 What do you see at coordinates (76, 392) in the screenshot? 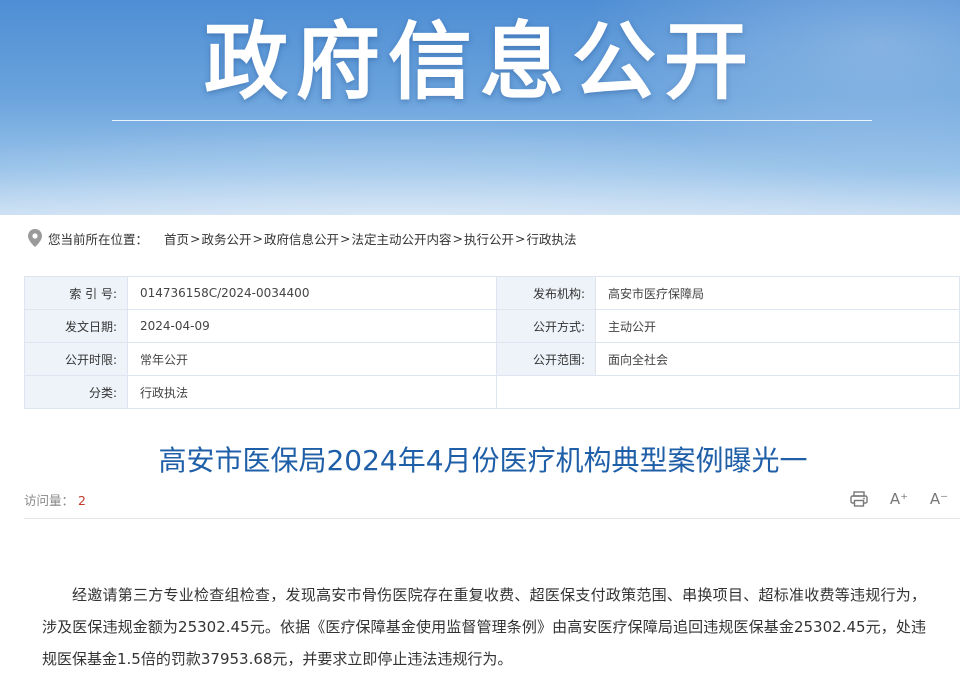
I see `category-label: 分类:` at bounding box center [76, 392].